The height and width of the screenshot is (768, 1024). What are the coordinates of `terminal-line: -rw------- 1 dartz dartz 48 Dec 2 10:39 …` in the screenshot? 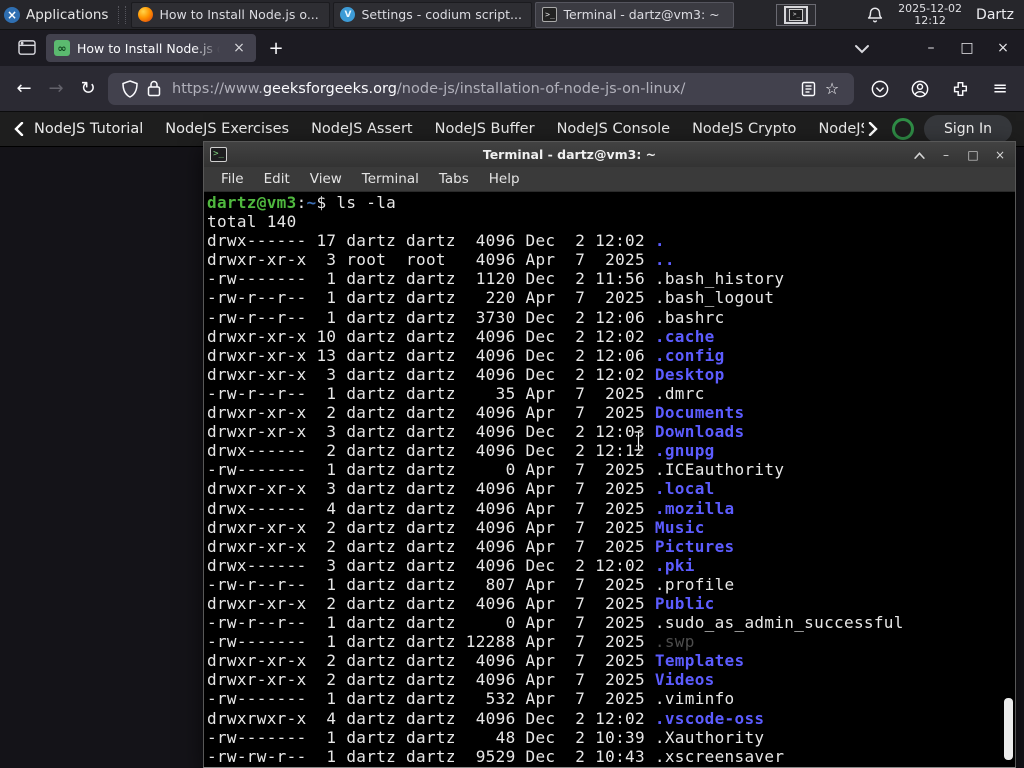 It's located at (486, 737).